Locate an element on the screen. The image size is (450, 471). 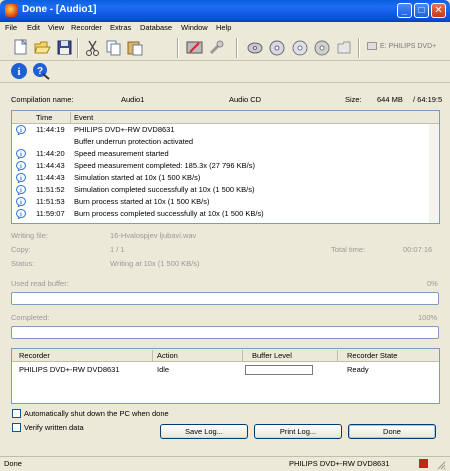
log-time: 11:44:19 is located at coordinates (50, 129).